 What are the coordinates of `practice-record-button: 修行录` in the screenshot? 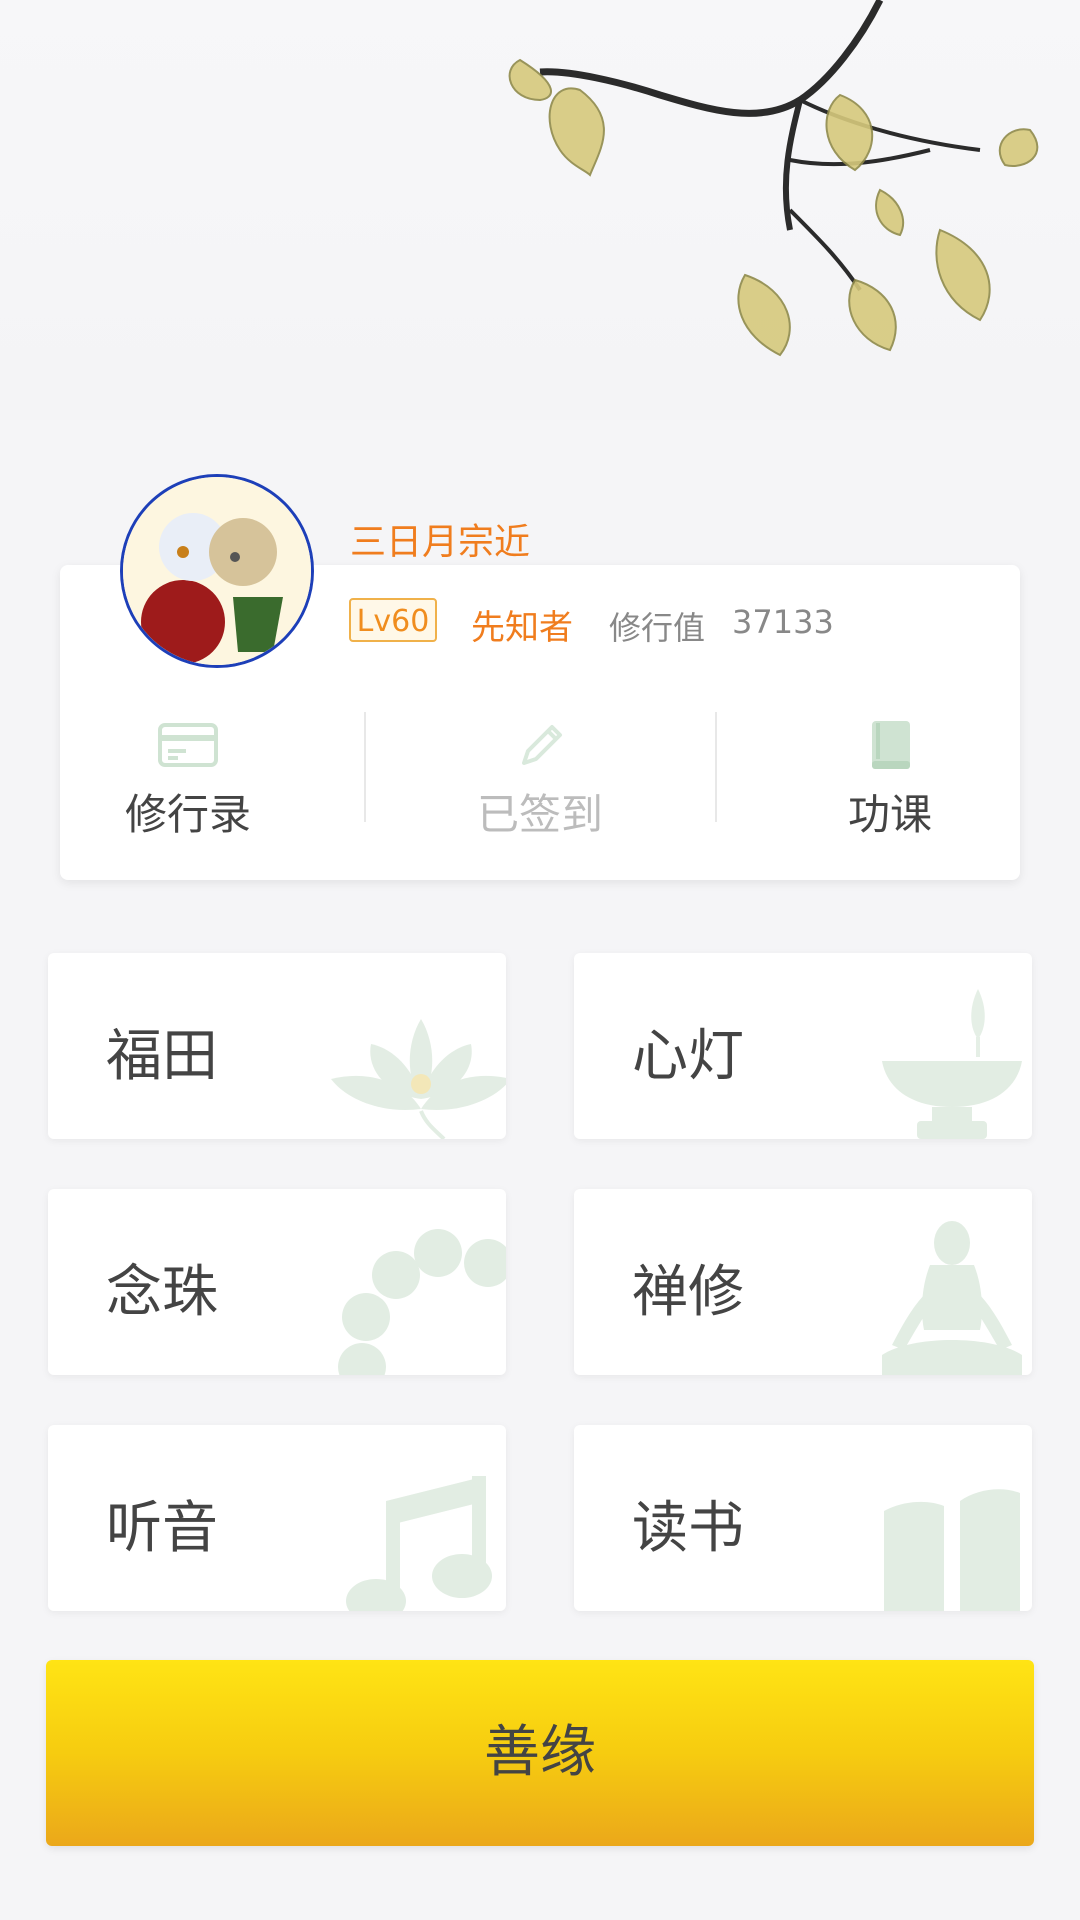 It's located at (188, 780).